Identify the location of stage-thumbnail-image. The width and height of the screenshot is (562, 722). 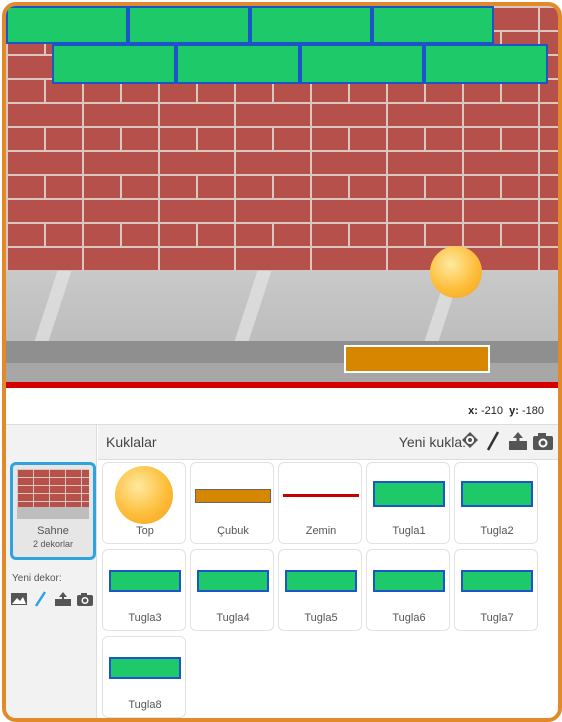
(53, 494).